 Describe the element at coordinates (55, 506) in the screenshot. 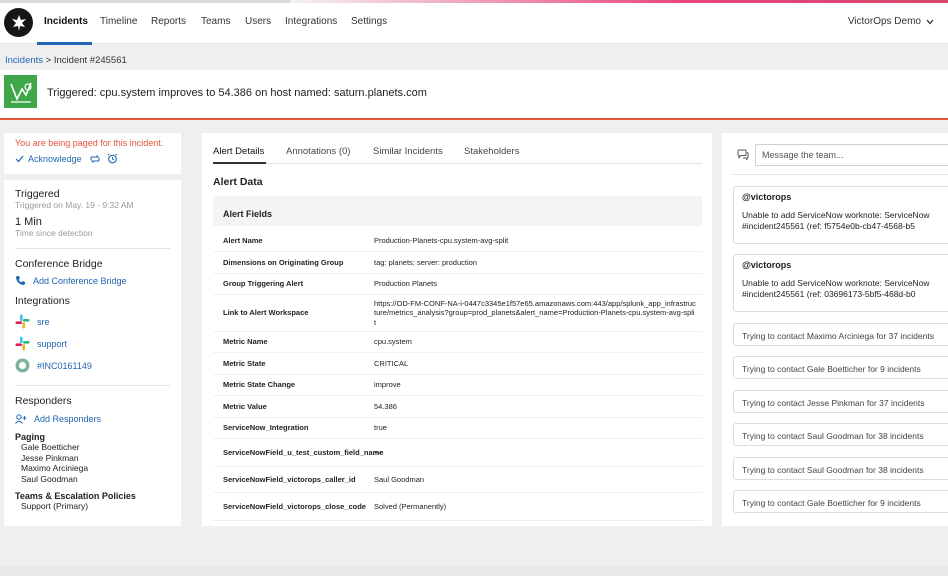

I see `teams-list-item: Support (Primary)` at that location.